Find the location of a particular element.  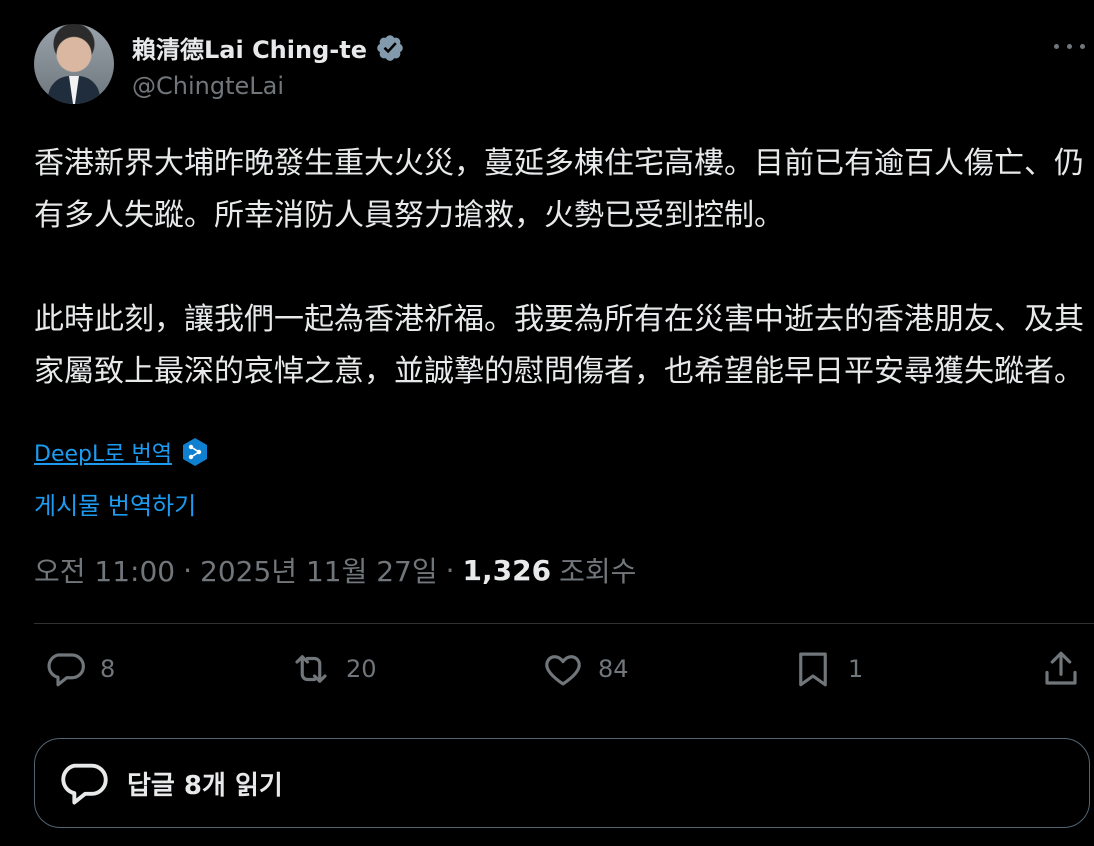

post-time: 오전 11:00 is located at coordinates (104, 570).